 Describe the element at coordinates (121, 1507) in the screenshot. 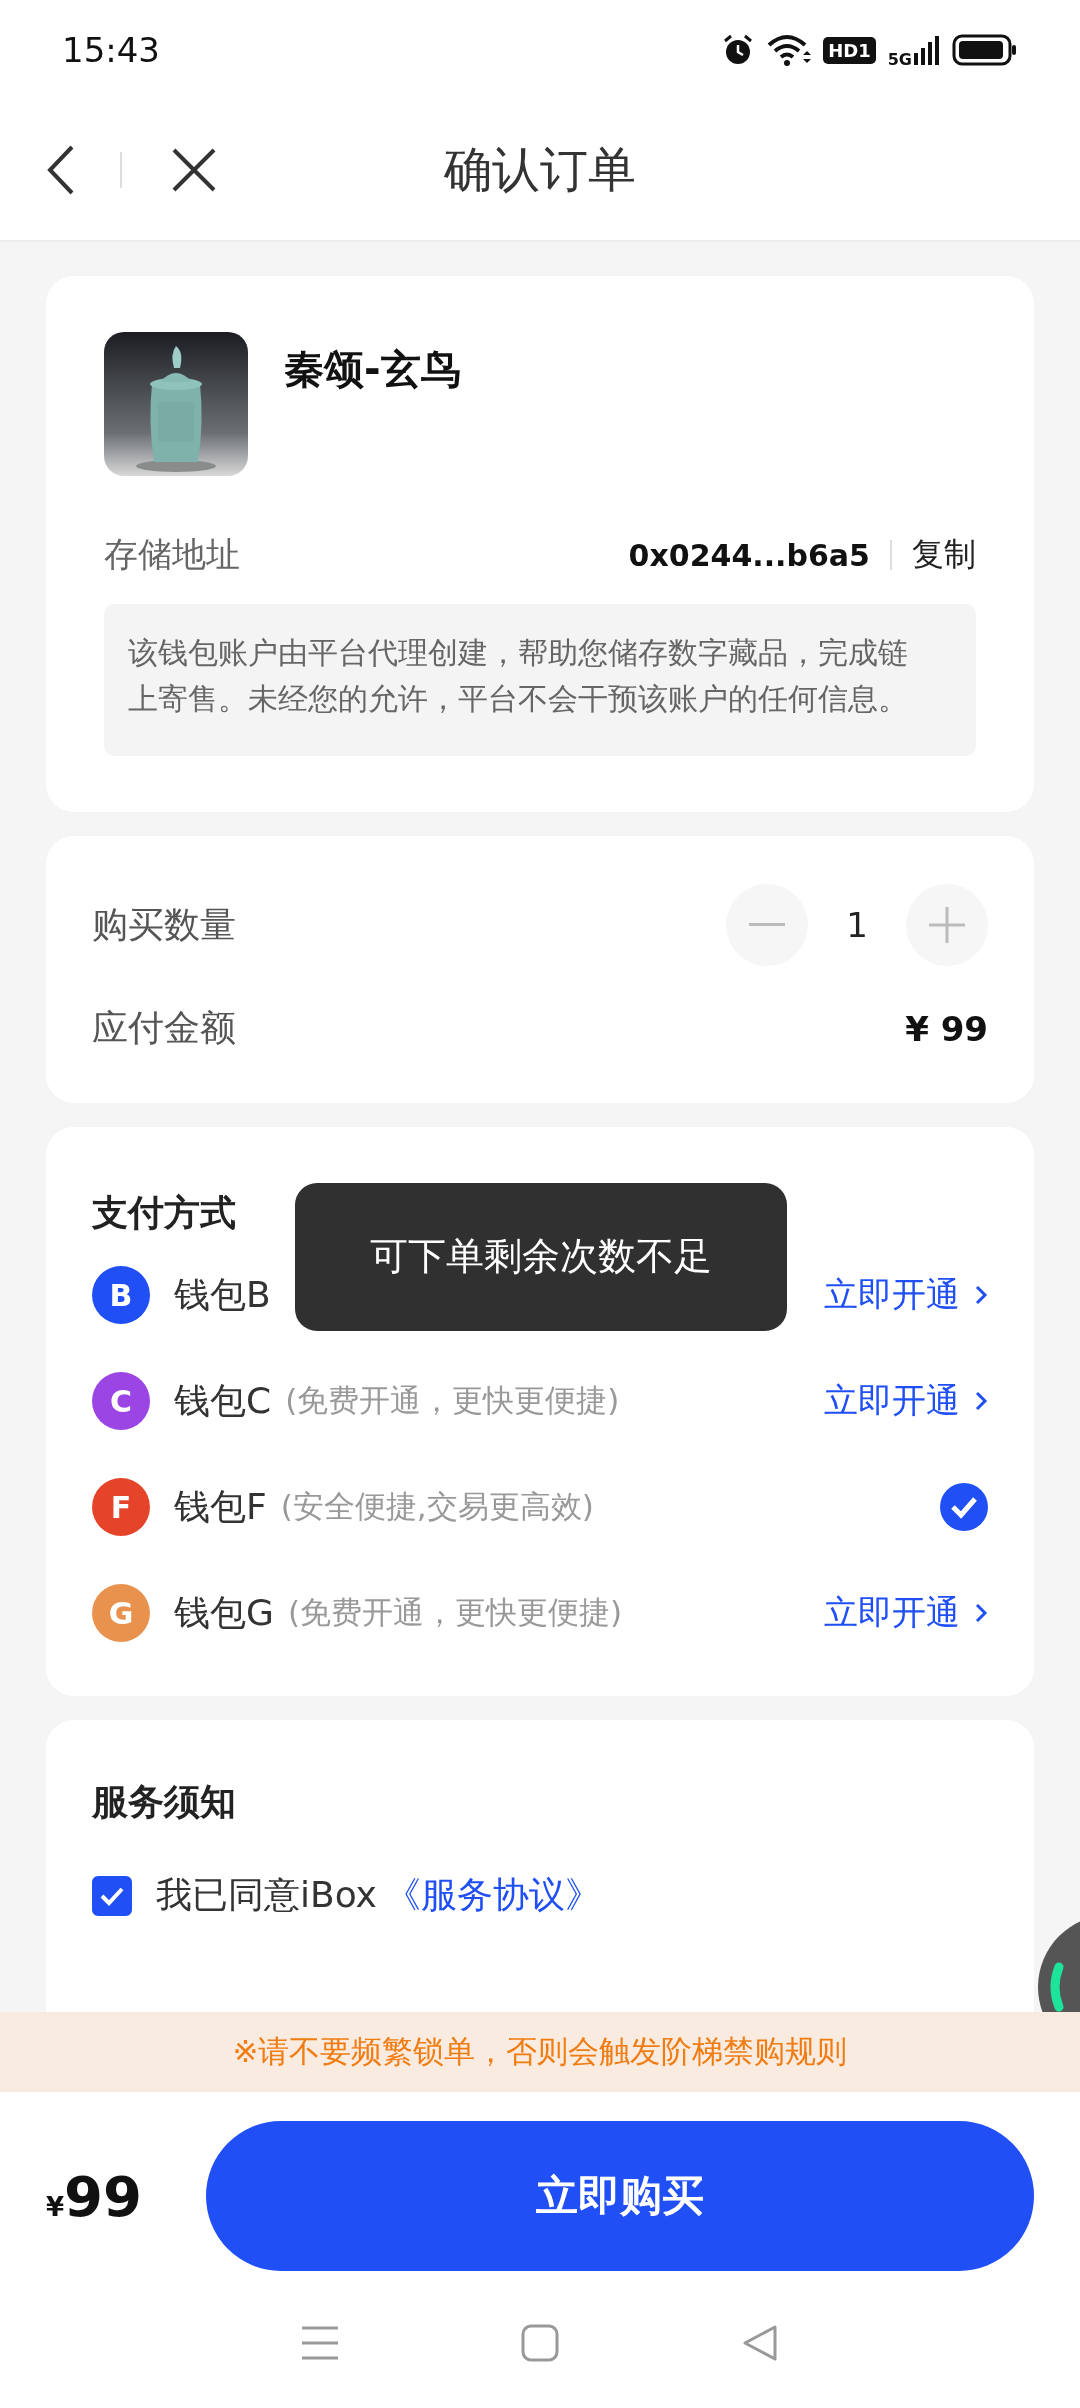

I see `wallet-letter-icon: F` at that location.